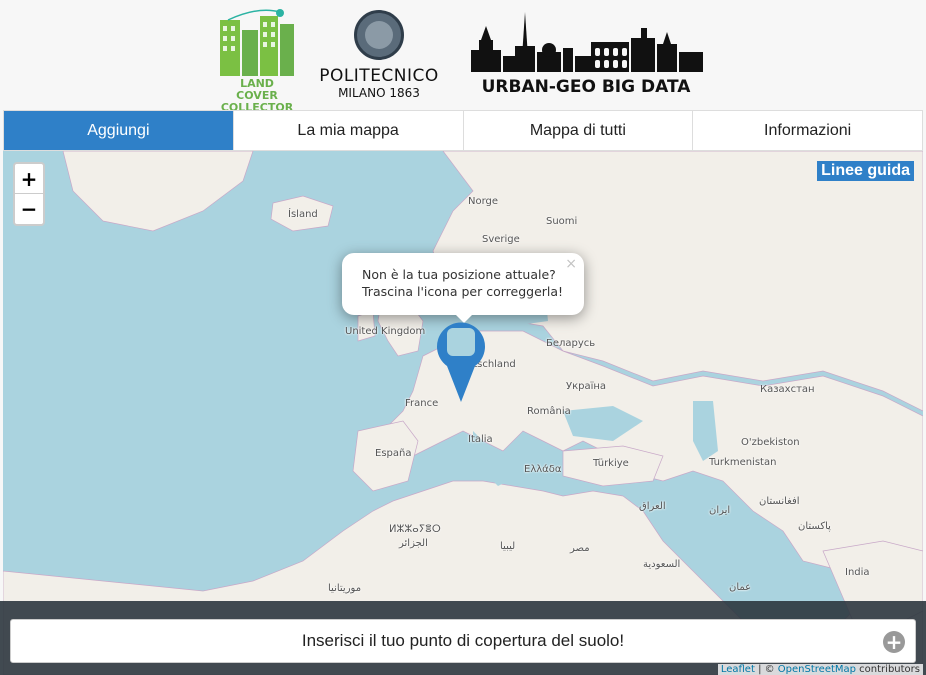 This screenshot has height=675, width=926. I want to click on politecnico-logo: POLITECNICO MILANO 1863, so click(379, 56).